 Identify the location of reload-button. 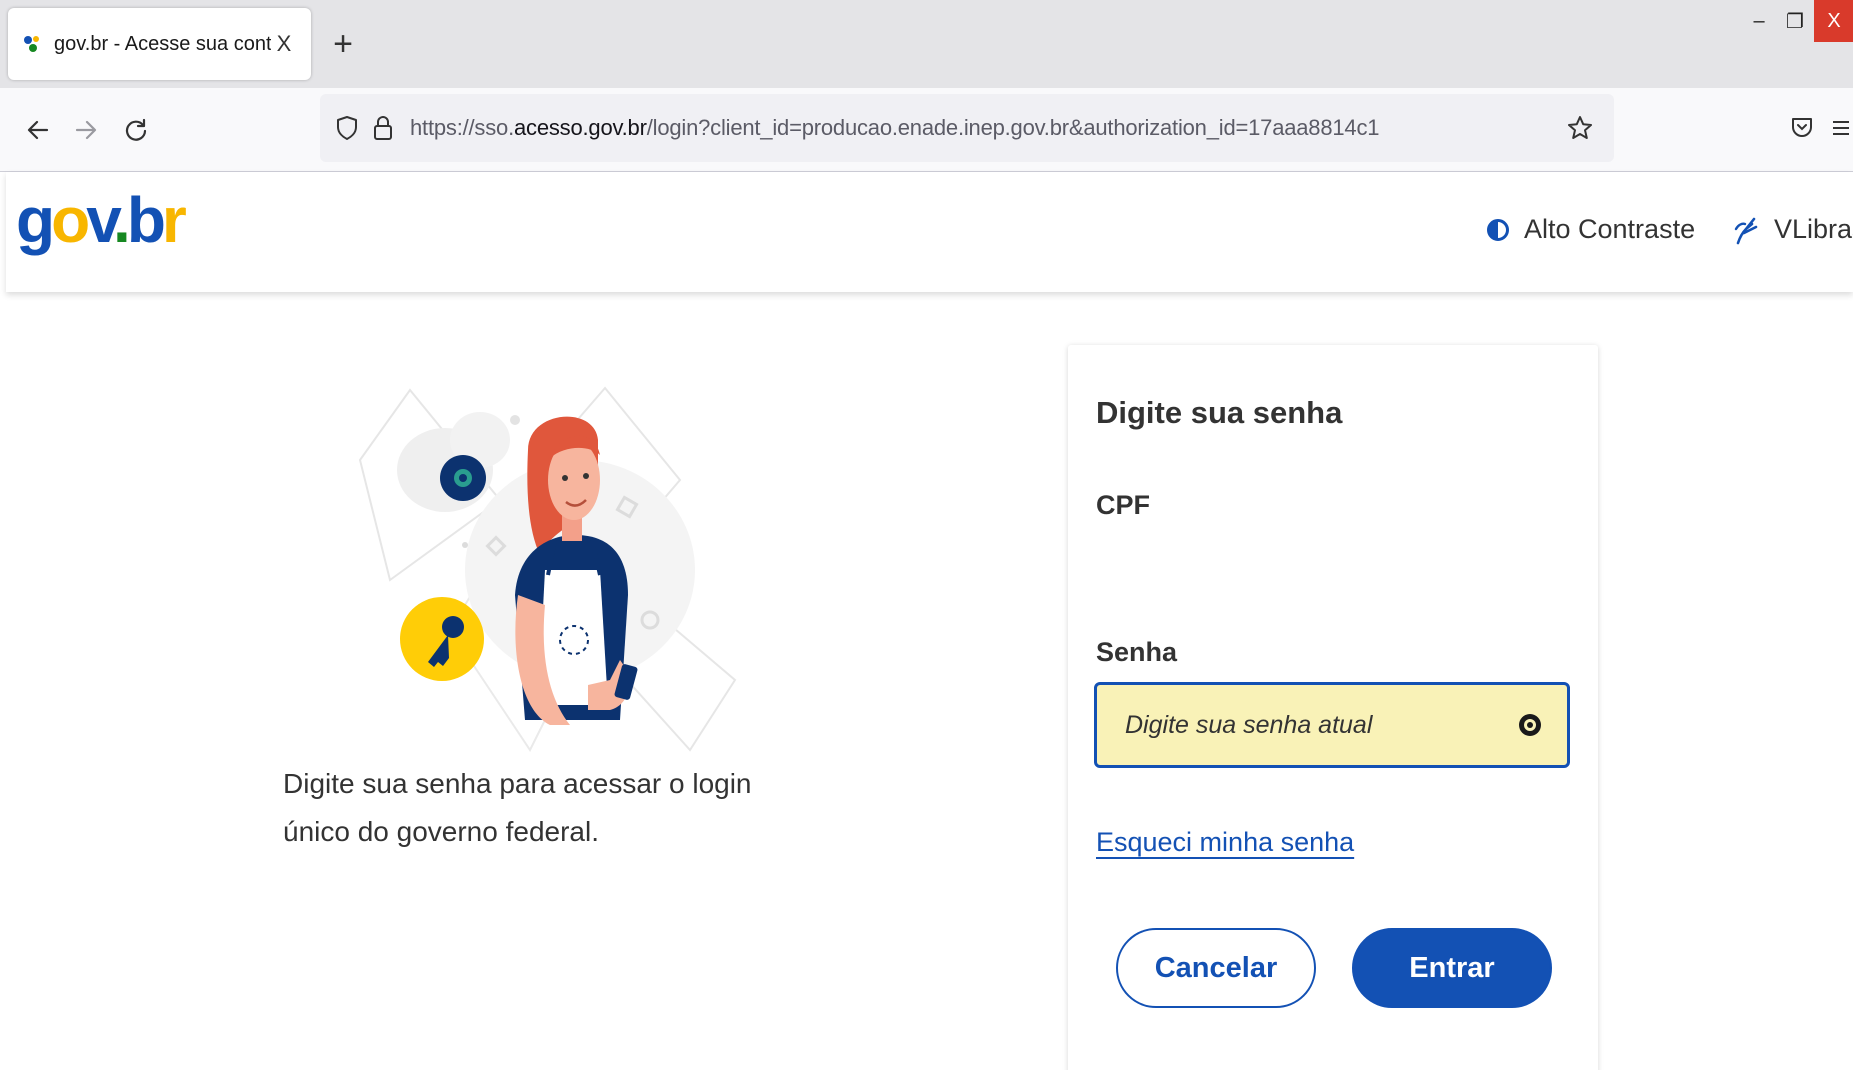
(136, 130).